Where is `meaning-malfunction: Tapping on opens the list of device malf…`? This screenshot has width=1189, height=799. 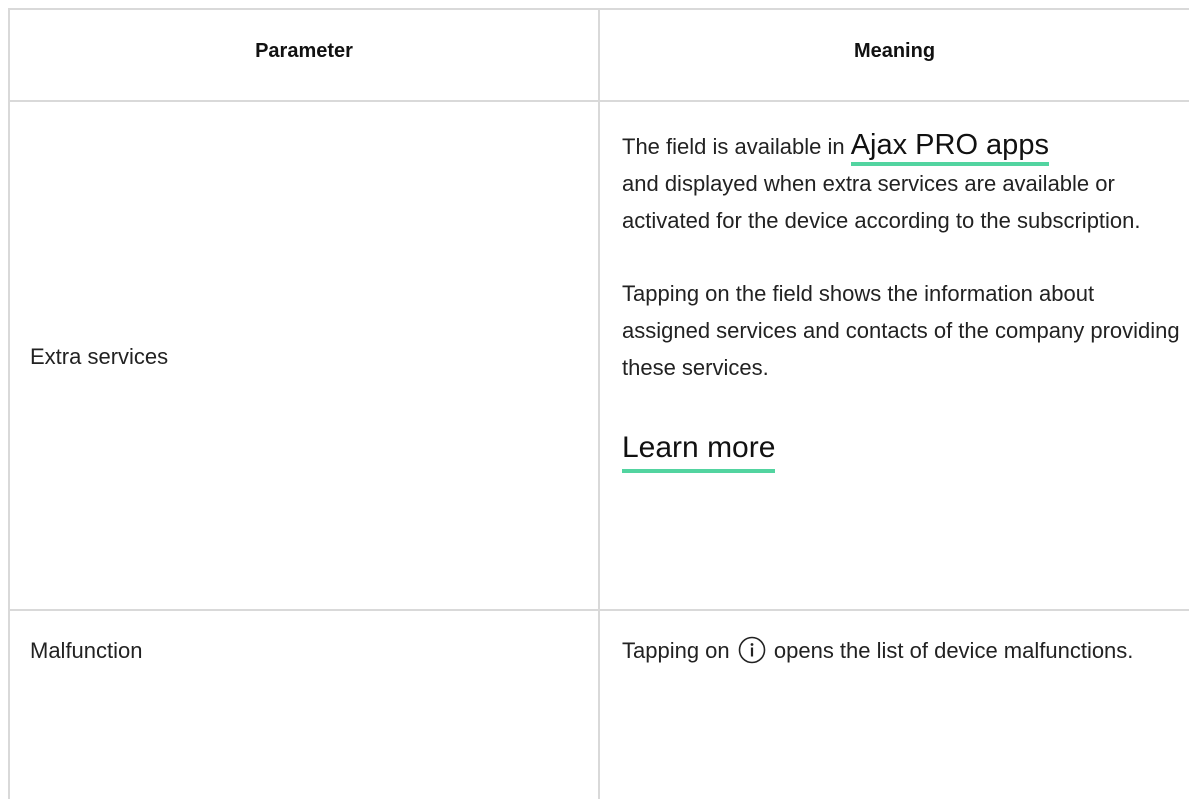
meaning-malfunction: Tapping on opens the list of device malf… is located at coordinates (902, 650).